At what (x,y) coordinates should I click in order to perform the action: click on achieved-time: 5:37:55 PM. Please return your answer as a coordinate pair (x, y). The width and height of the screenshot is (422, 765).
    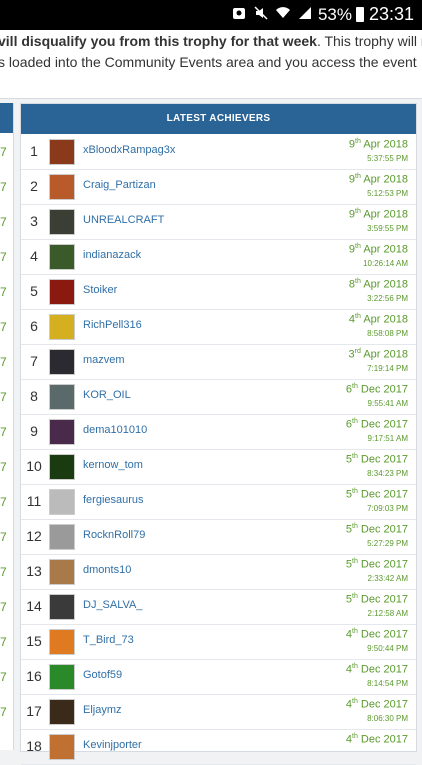
    Looking at the image, I should click on (387, 158).